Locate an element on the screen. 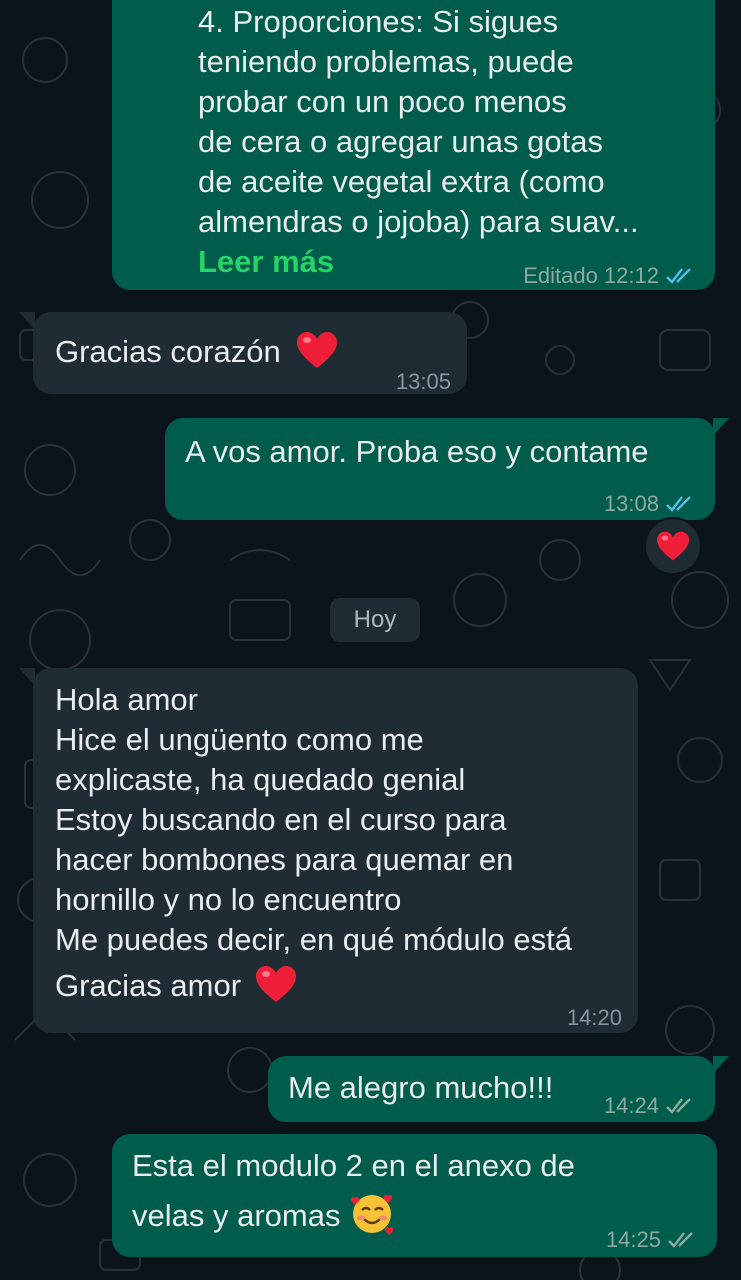 The width and height of the screenshot is (741, 1280). message-time: 13:05 is located at coordinates (423, 381).